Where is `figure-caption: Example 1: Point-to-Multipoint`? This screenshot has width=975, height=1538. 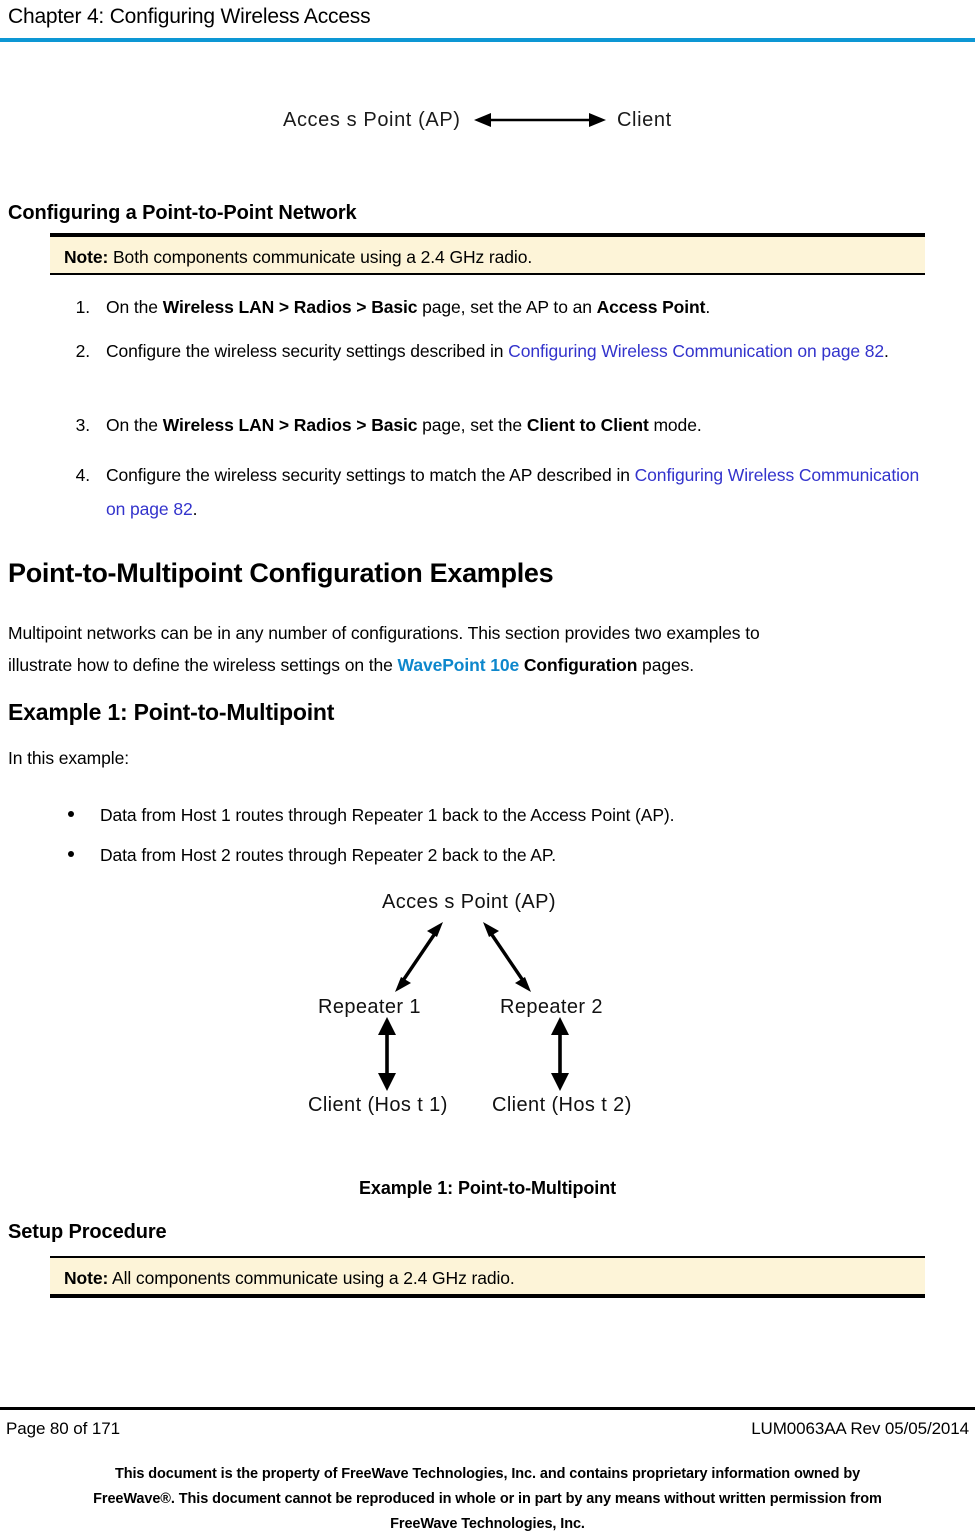
figure-caption: Example 1: Point-to-Multipoint is located at coordinates (487, 1188).